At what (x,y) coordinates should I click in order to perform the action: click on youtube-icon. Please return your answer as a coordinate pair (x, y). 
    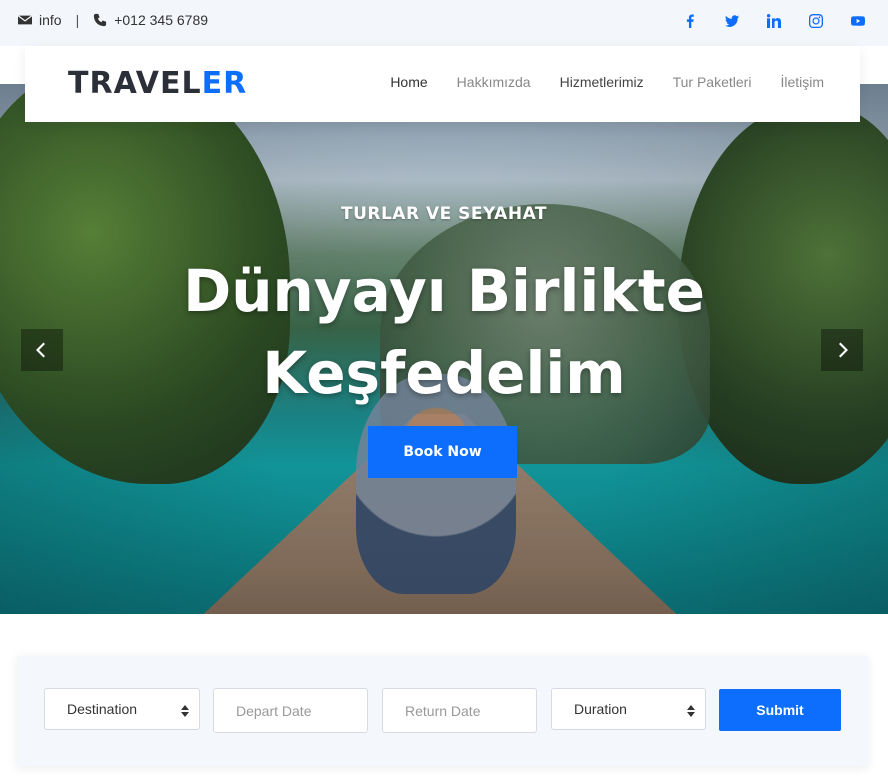
    Looking at the image, I should click on (858, 21).